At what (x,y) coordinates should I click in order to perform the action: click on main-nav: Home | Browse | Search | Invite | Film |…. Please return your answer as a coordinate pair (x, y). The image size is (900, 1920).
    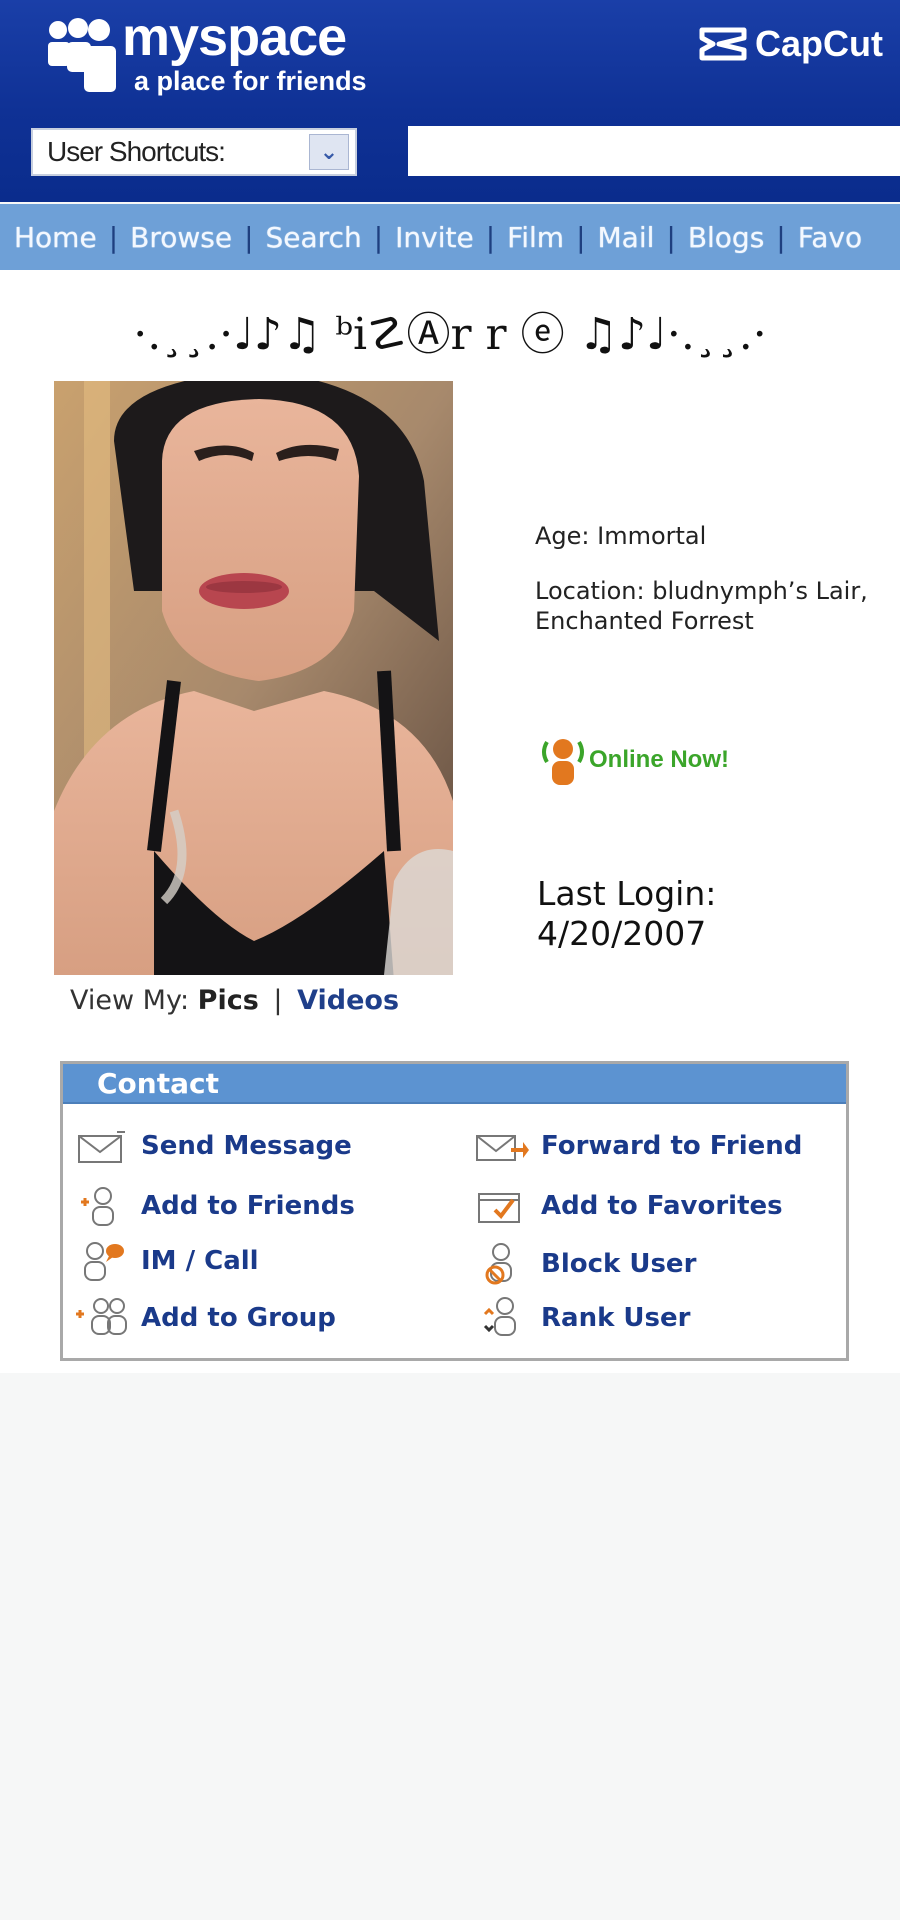
    Looking at the image, I should click on (450, 237).